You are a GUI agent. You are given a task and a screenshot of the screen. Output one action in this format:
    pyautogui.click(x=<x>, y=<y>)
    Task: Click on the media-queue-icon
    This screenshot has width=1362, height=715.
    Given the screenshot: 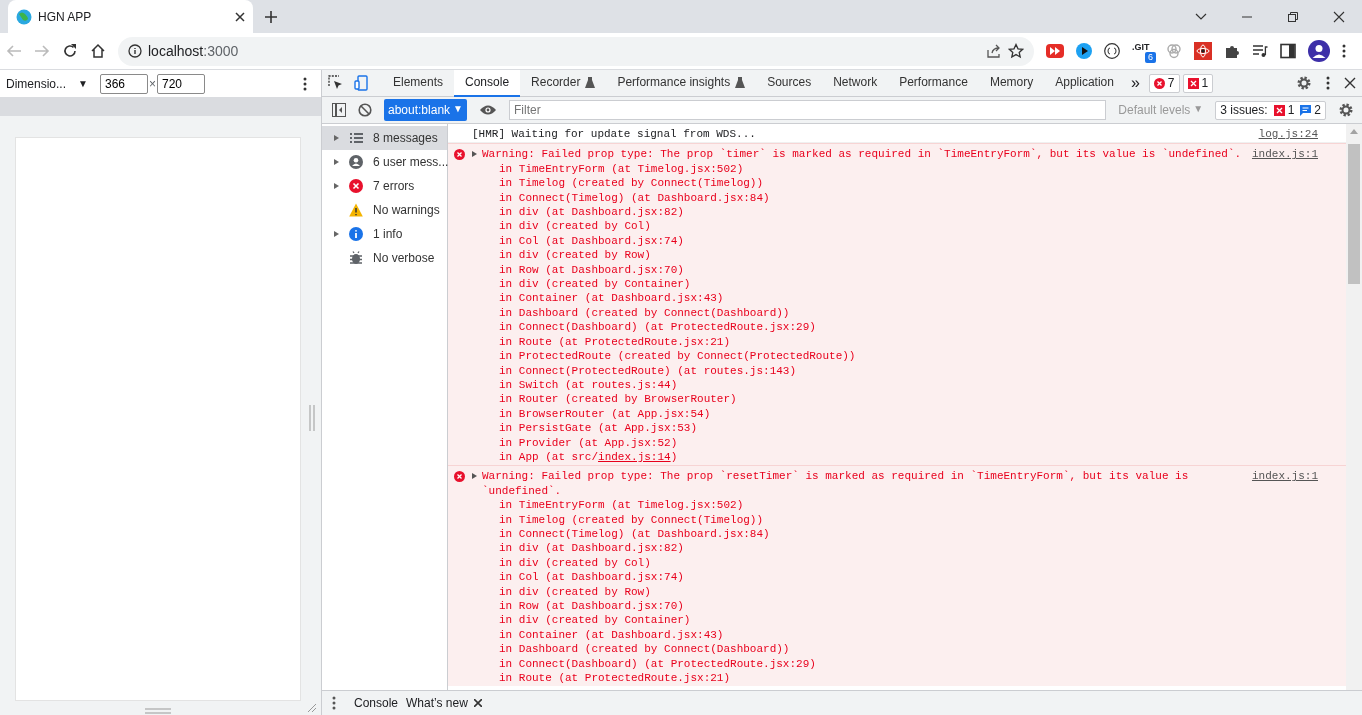 What is the action you would take?
    pyautogui.click(x=1260, y=51)
    